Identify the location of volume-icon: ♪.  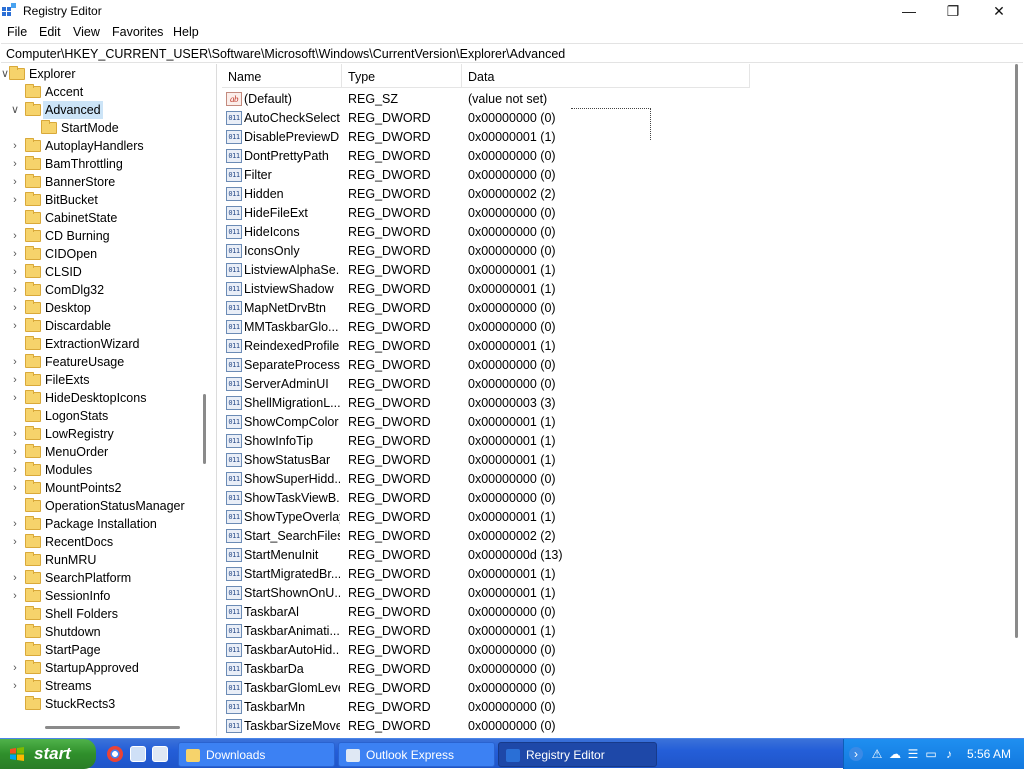
(949, 754).